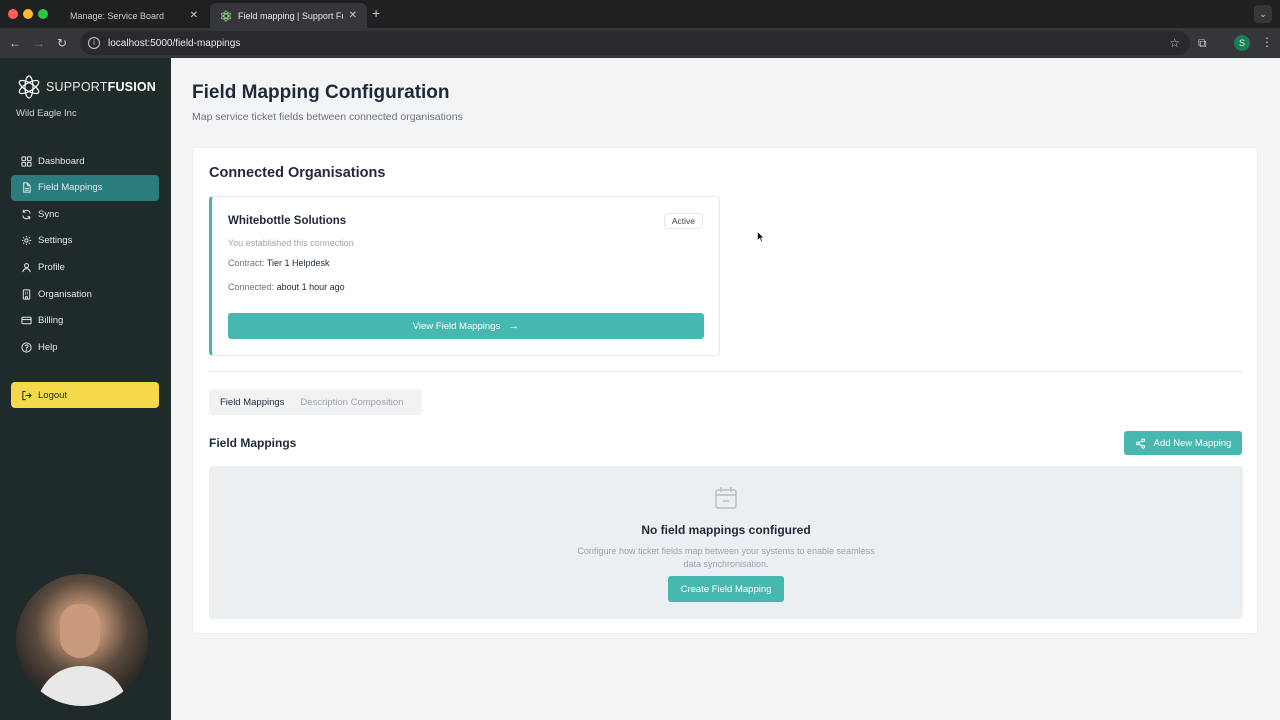 This screenshot has height=720, width=1280. Describe the element at coordinates (26, 294) in the screenshot. I see `building-icon` at that location.